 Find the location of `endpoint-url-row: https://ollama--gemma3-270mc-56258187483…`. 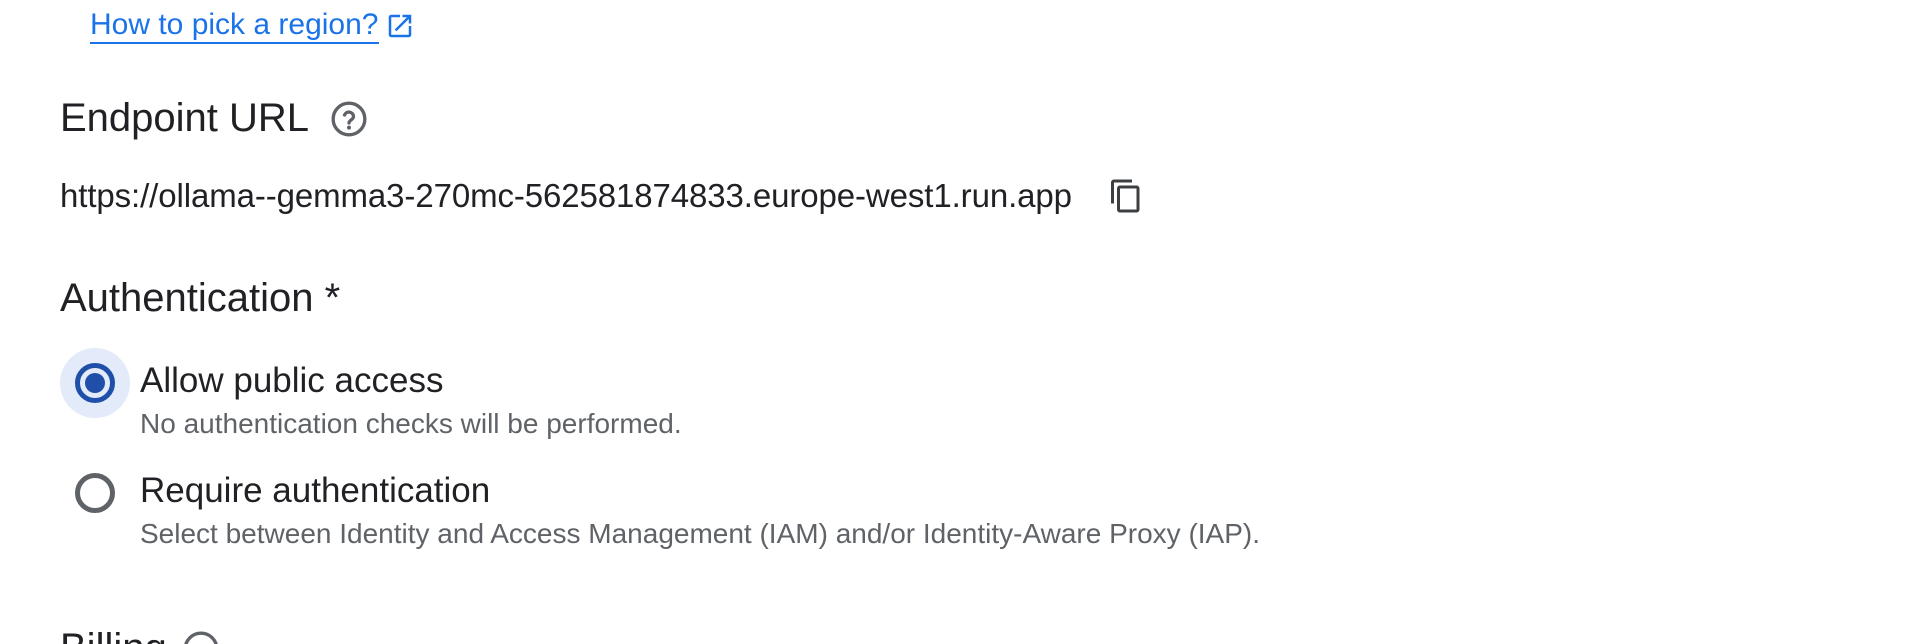

endpoint-url-row: https://ollama--gemma3-270mc-56258187483… is located at coordinates (603, 196).